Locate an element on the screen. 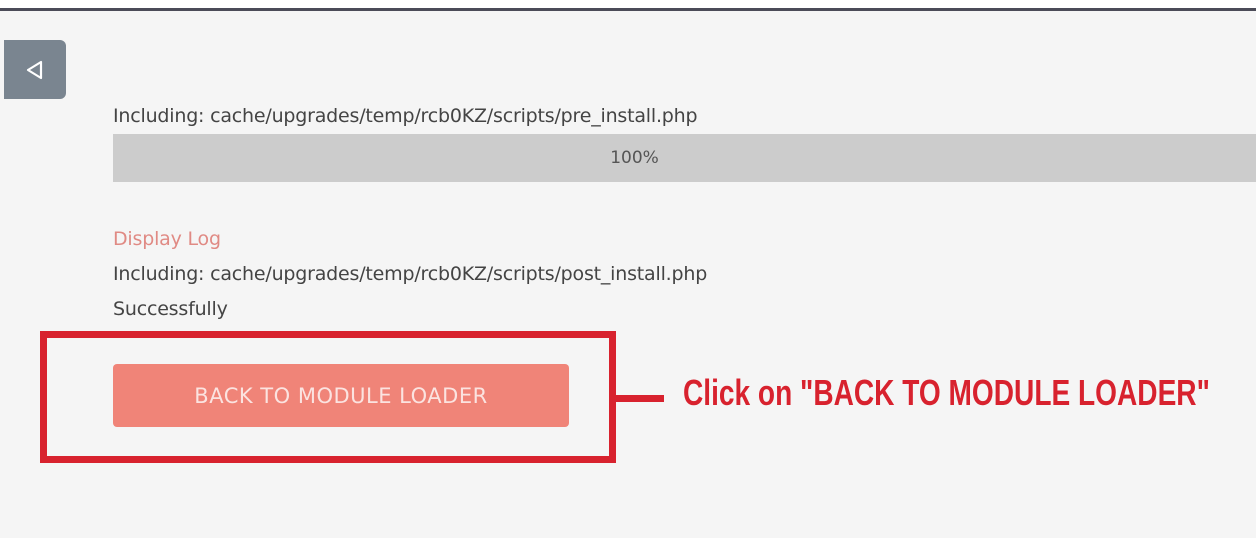  annotation-connector-line is located at coordinates (640, 398).